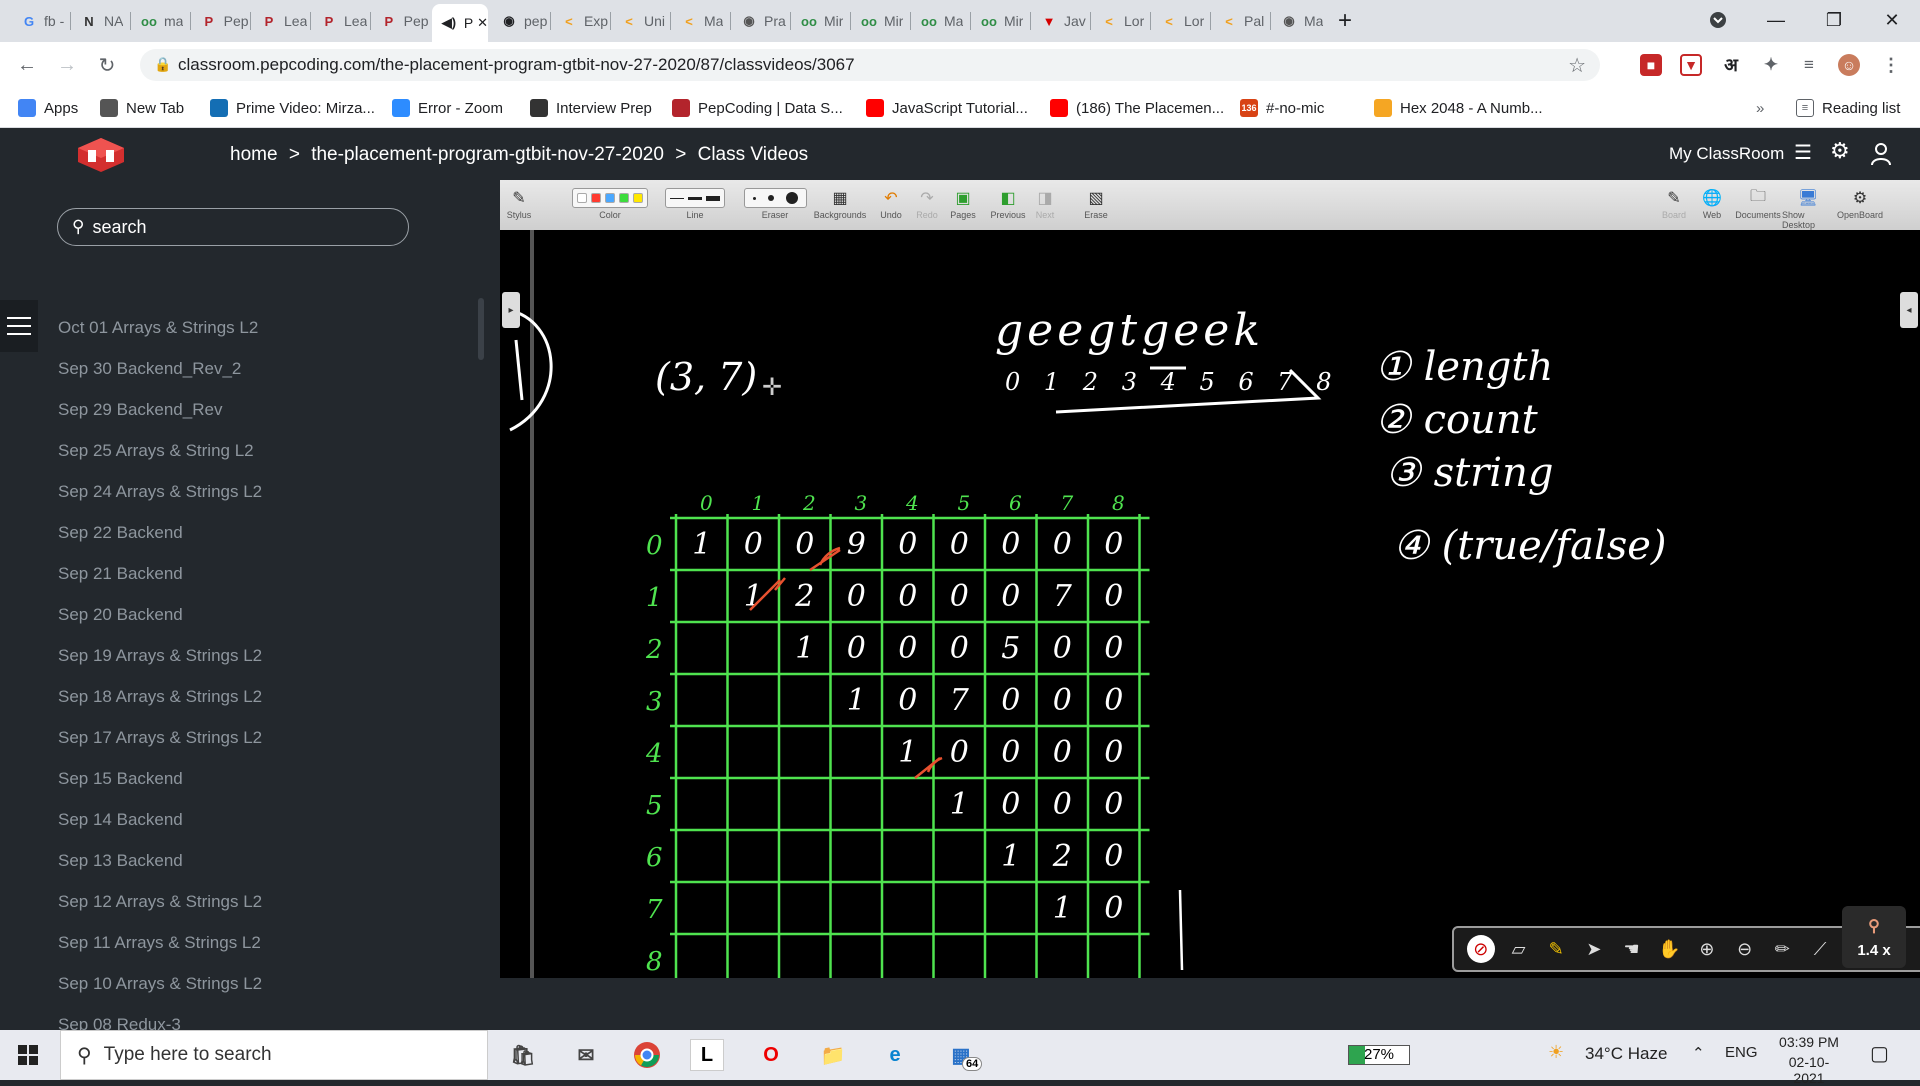 The image size is (1920, 1086). Describe the element at coordinates (1045, 203) in the screenshot. I see `toolbar-next-button: ◨ Next` at that location.